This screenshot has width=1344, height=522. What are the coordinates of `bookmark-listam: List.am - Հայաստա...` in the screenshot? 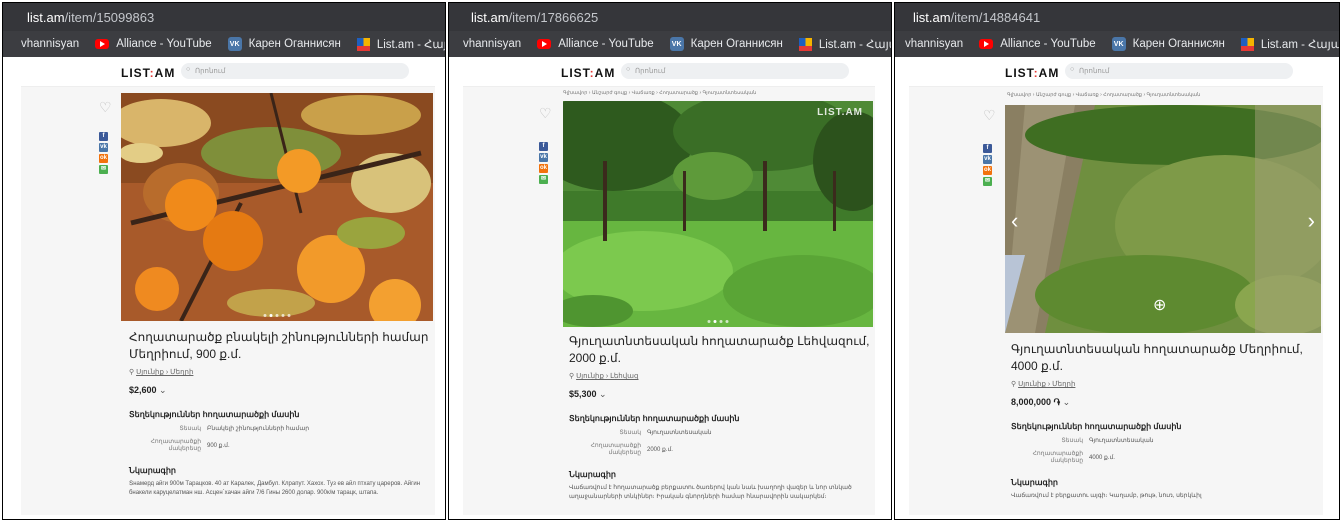 It's located at (400, 44).